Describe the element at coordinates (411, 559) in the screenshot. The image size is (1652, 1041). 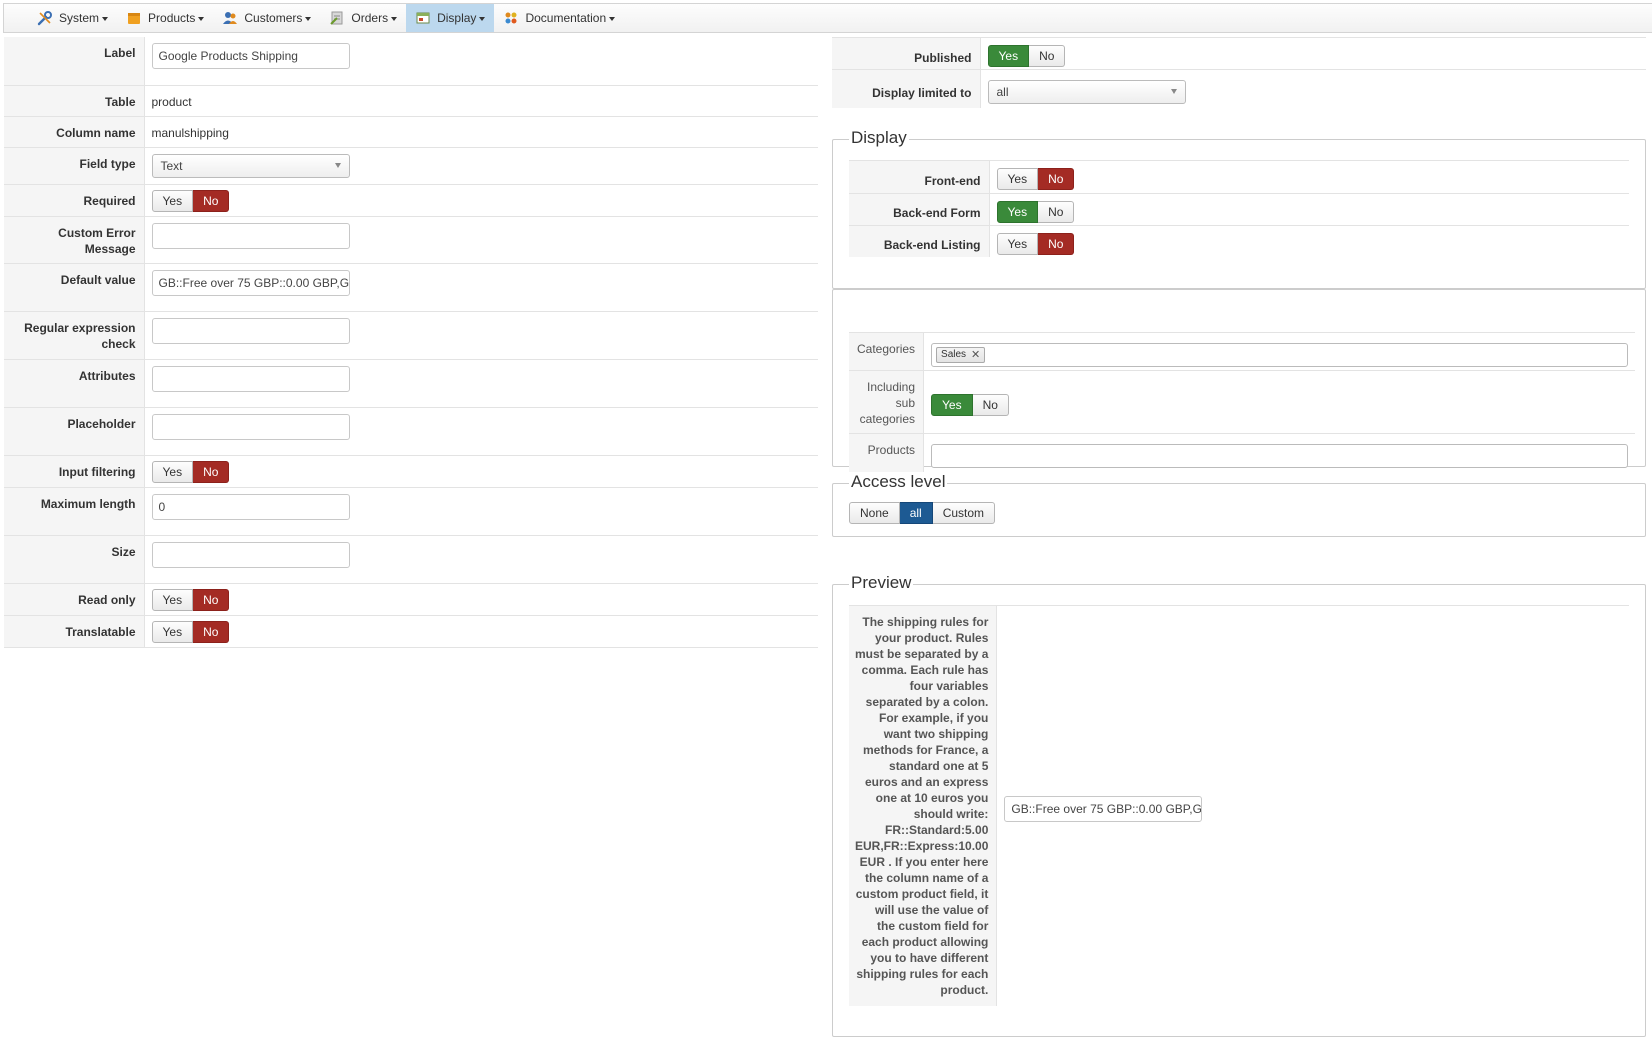
I see `row-size: Size` at that location.